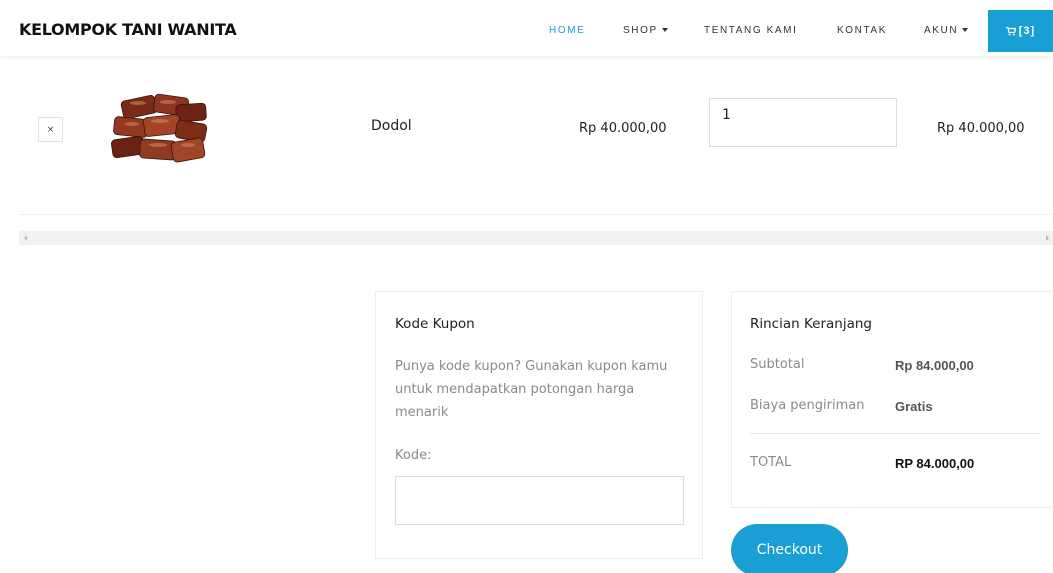  Describe the element at coordinates (934, 365) in the screenshot. I see `subtotal-value: Rp 84.000,00` at that location.